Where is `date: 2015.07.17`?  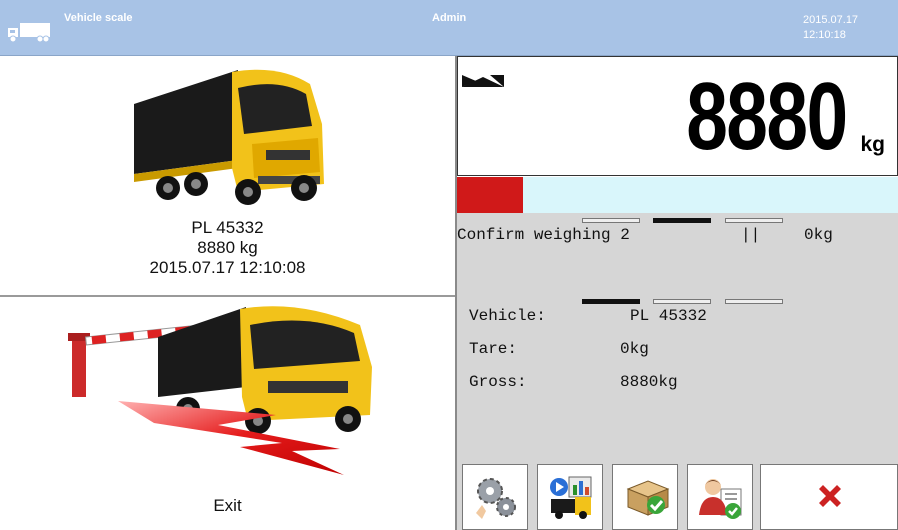 date: 2015.07.17 is located at coordinates (831, 20).